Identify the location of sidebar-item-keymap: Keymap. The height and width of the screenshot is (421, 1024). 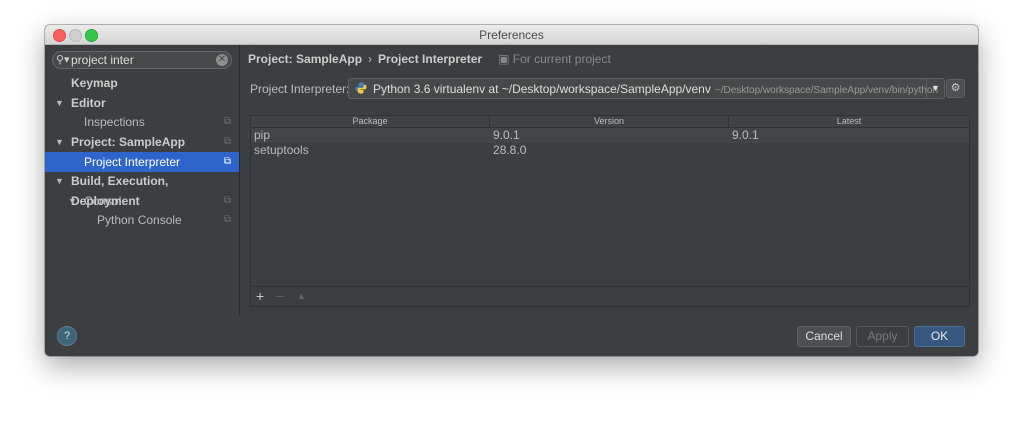
(142, 83).